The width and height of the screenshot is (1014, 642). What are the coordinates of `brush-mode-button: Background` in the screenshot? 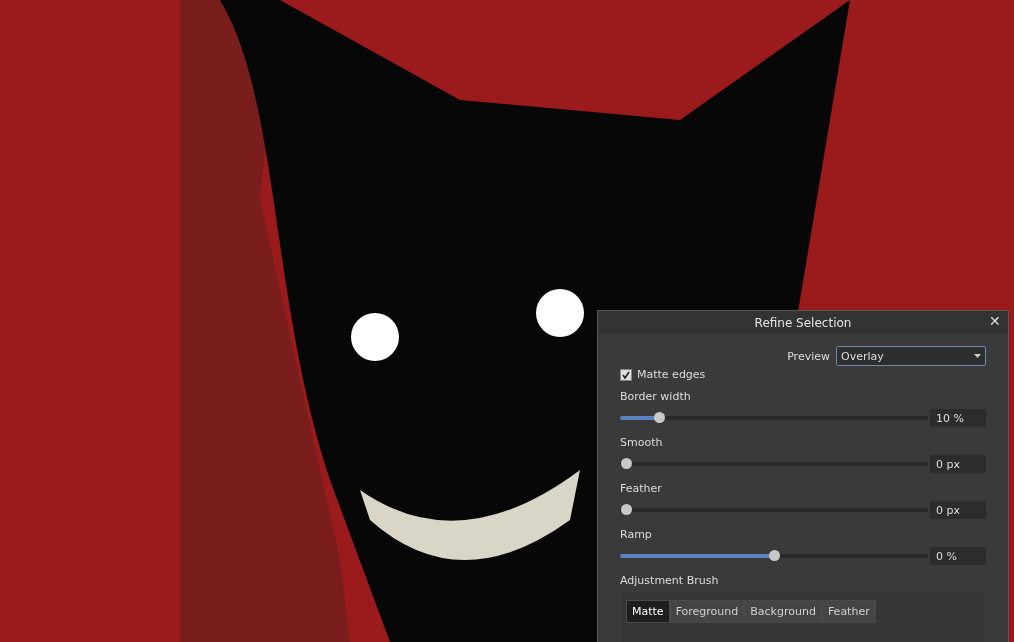 It's located at (783, 611).